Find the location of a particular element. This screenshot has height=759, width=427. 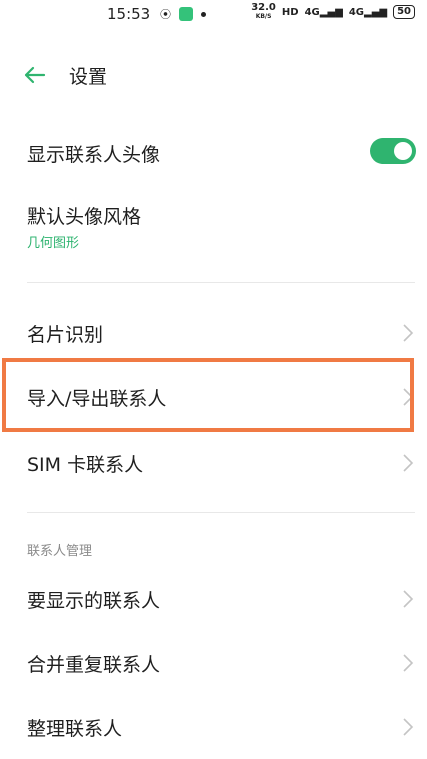

signal-icon-1: 4G▂▄▆ is located at coordinates (323, 12).